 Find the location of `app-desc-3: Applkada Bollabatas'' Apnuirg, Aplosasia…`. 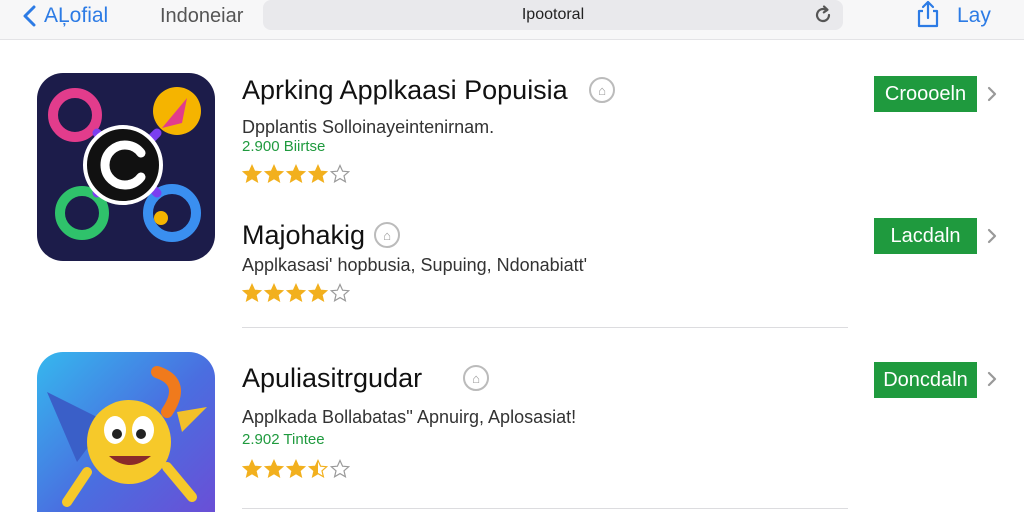

app-desc-3: Applkada Bollabatas'' Apnuirg, Aplosasia… is located at coordinates (409, 417).